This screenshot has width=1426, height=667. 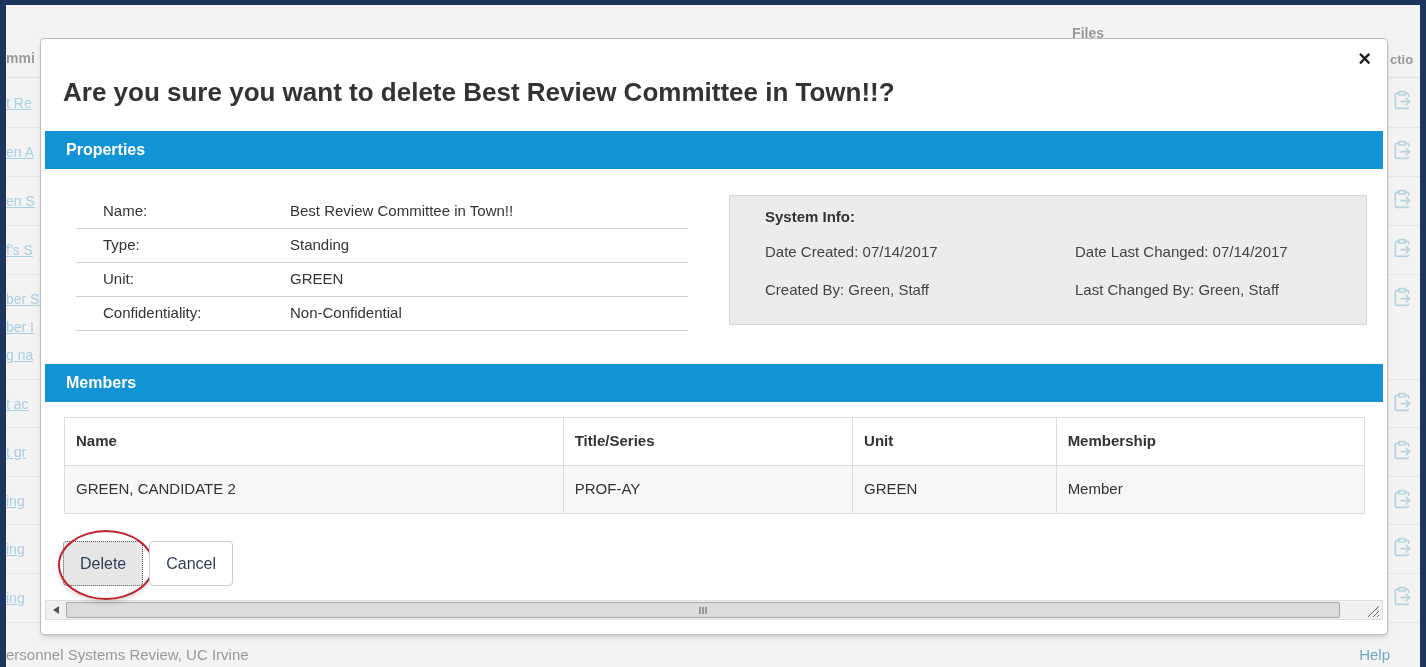 I want to click on table-cell: PROF-AY, so click(x=708, y=489).